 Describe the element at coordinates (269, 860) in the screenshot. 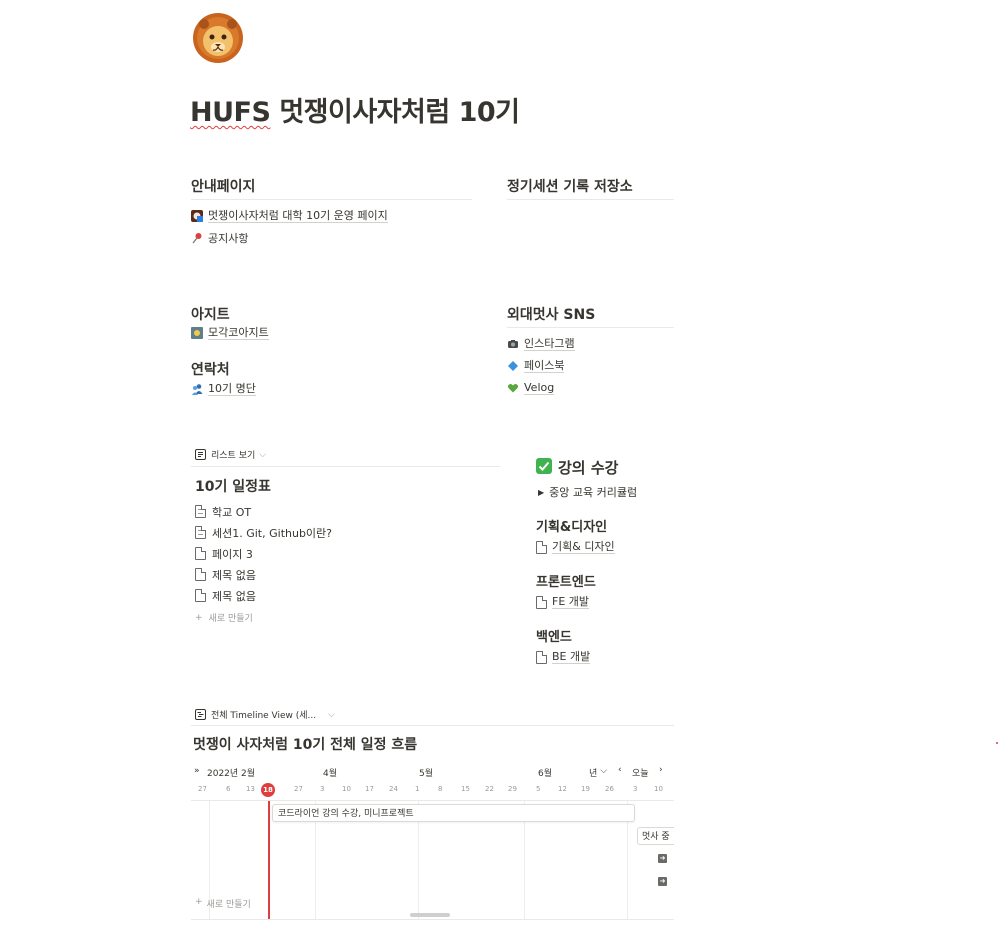

I see `today-line` at that location.